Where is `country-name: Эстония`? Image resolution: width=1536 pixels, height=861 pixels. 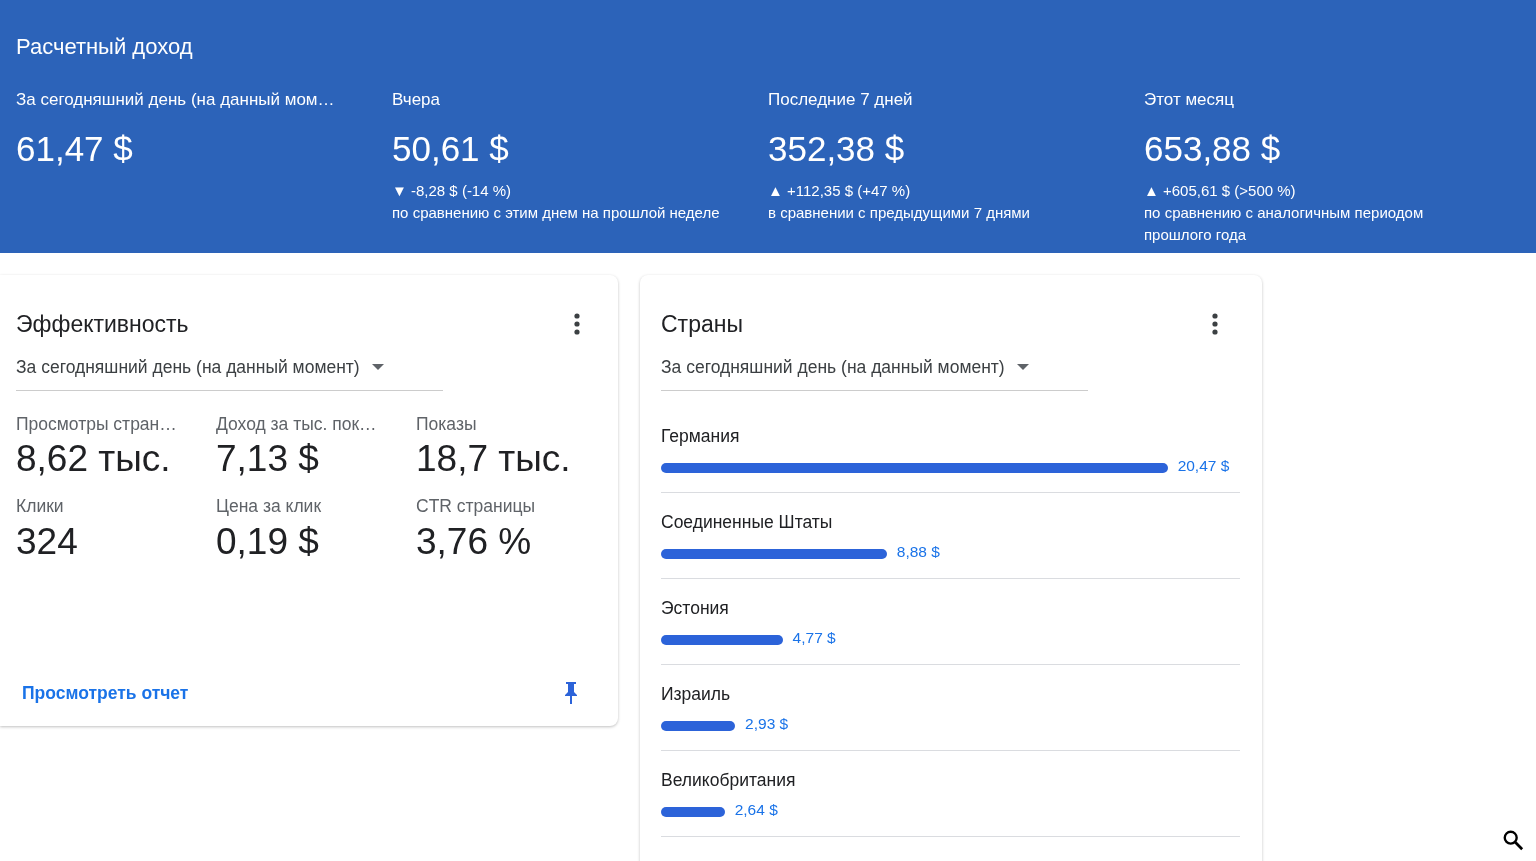
country-name: Эстония is located at coordinates (695, 608).